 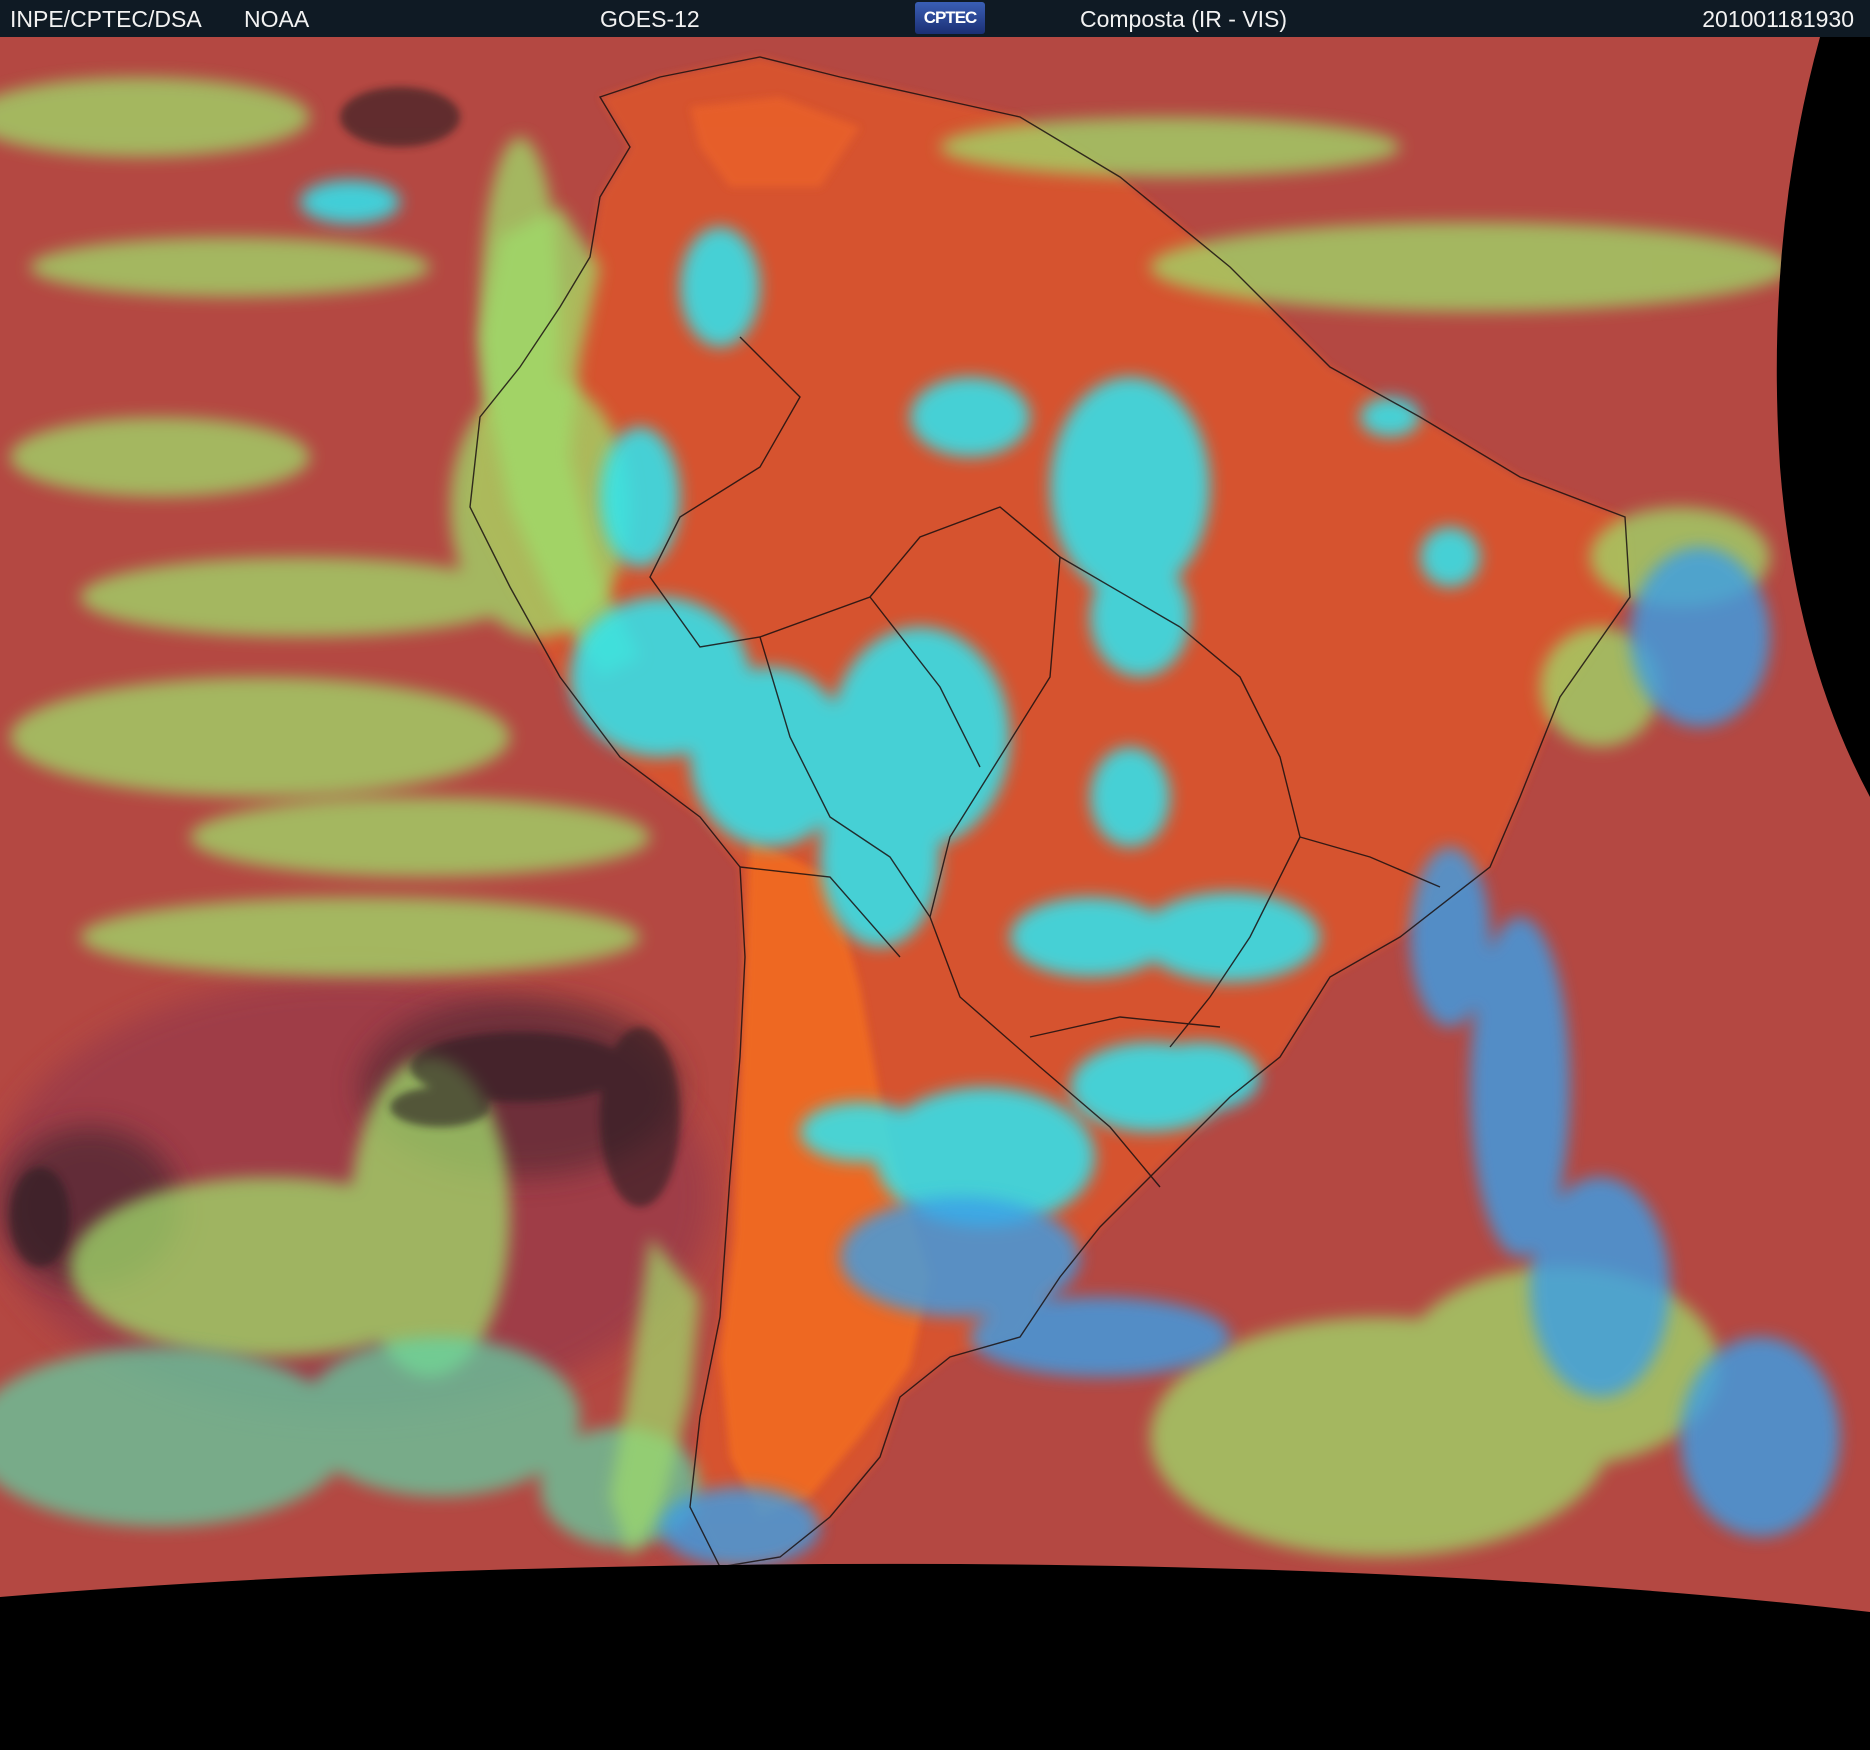 I want to click on cptec-logo: CPTEC, so click(x=950, y=18).